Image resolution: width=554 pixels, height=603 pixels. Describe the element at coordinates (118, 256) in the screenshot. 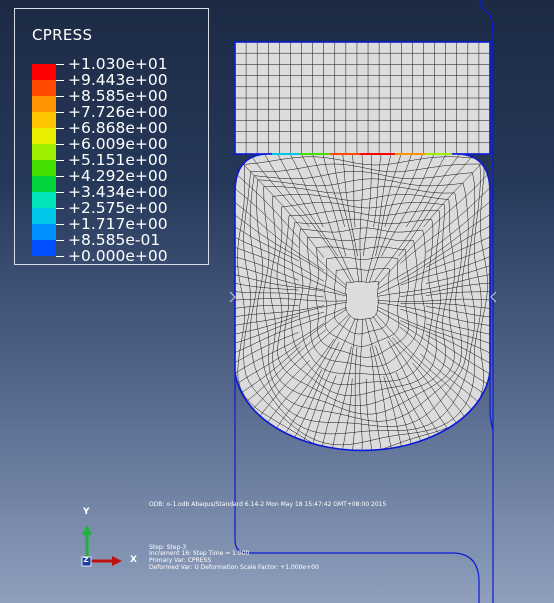

I see `legend-label: +0.000e+00` at that location.